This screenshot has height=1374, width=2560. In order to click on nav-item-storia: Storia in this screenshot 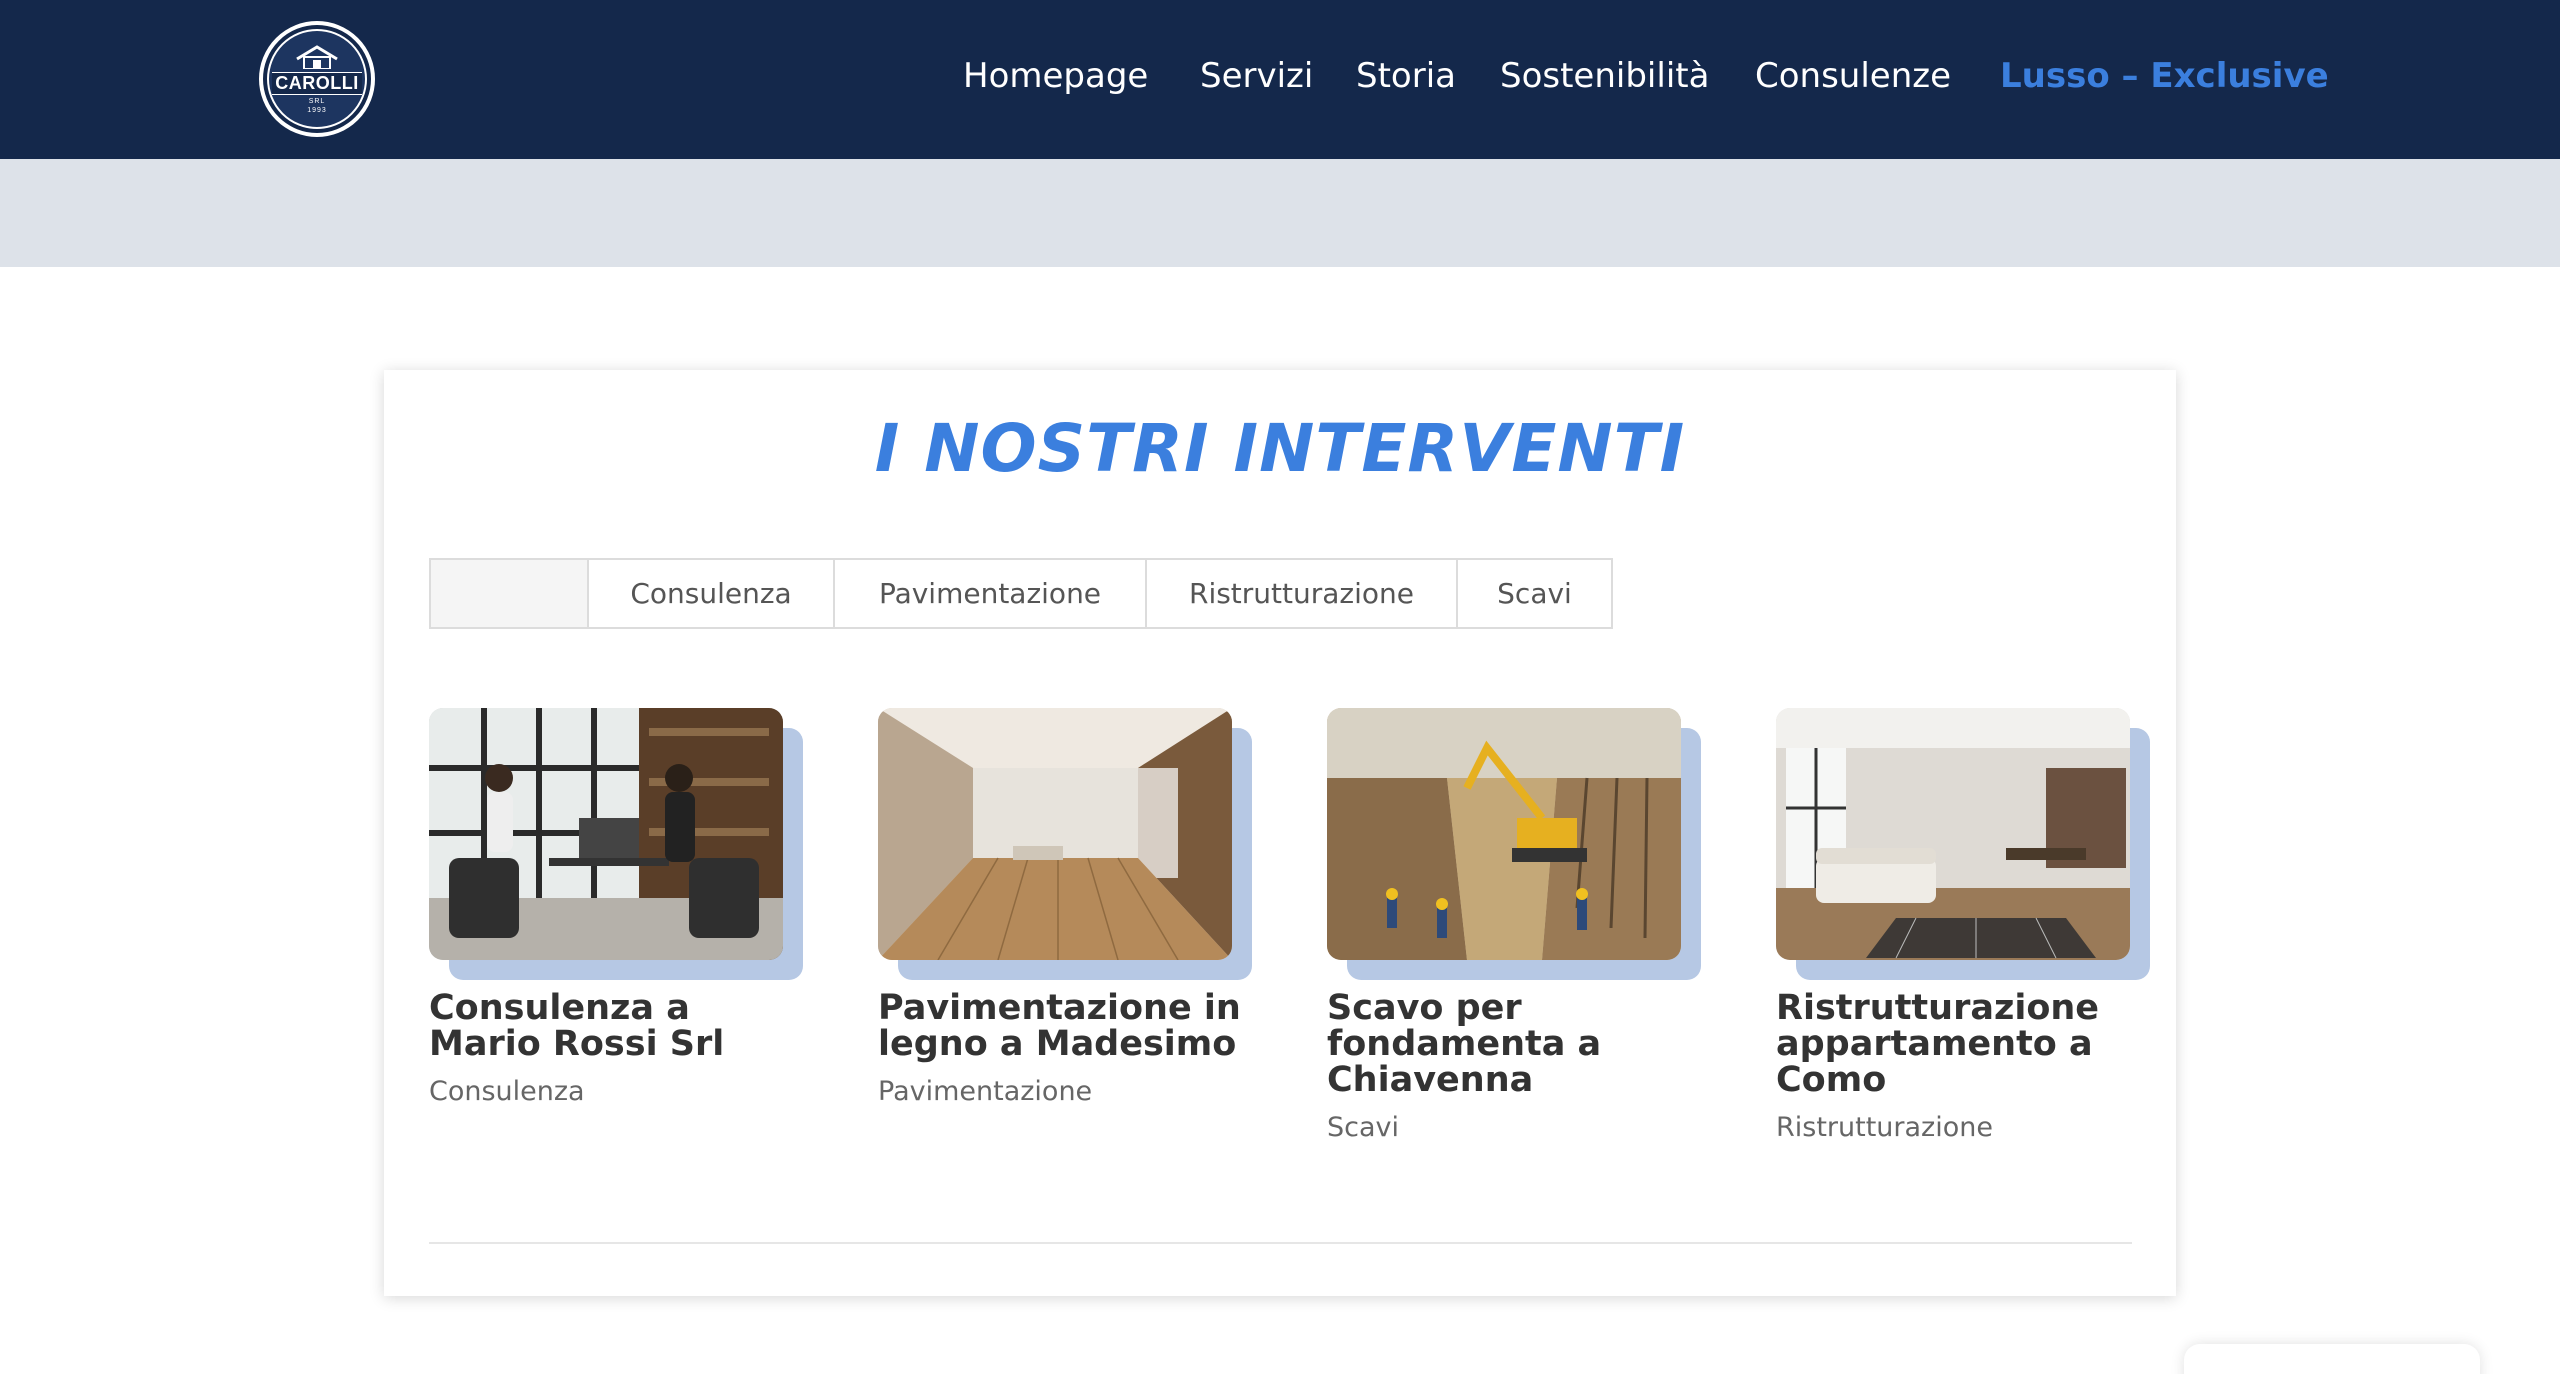, I will do `click(1406, 76)`.